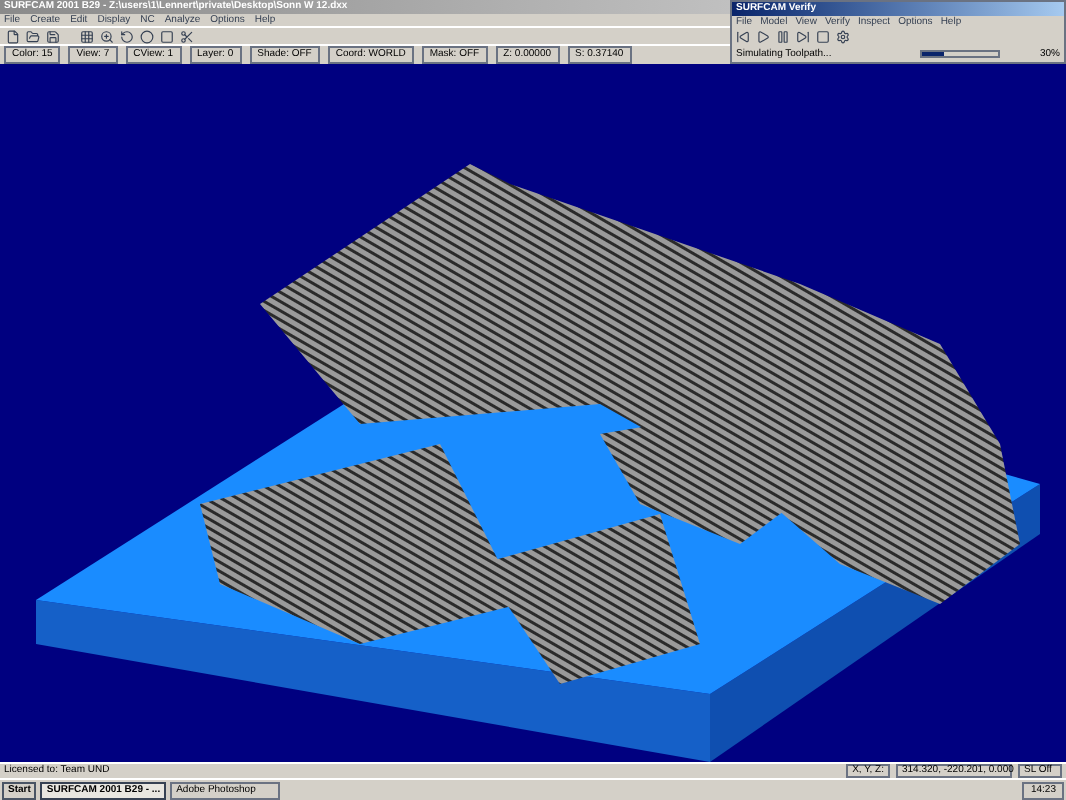 The height and width of the screenshot is (800, 1066). I want to click on folder-icon, so click(33, 36).